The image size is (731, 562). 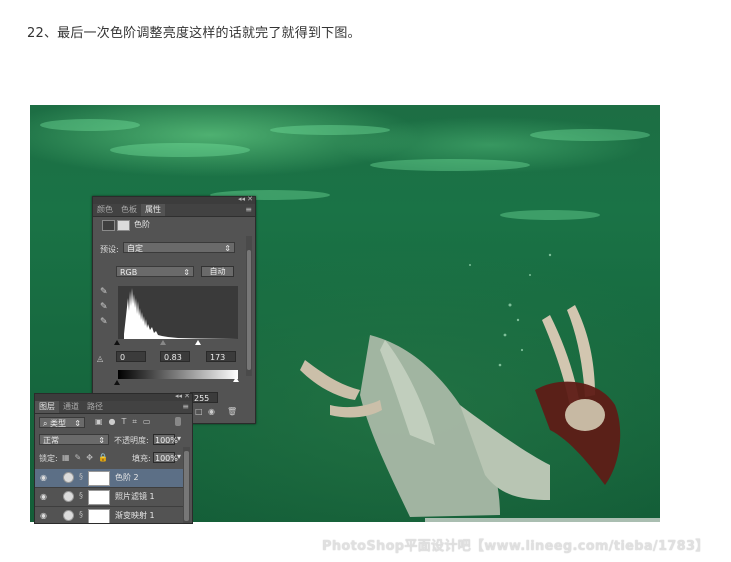 What do you see at coordinates (198, 342) in the screenshot?
I see `input-white-slider` at bounding box center [198, 342].